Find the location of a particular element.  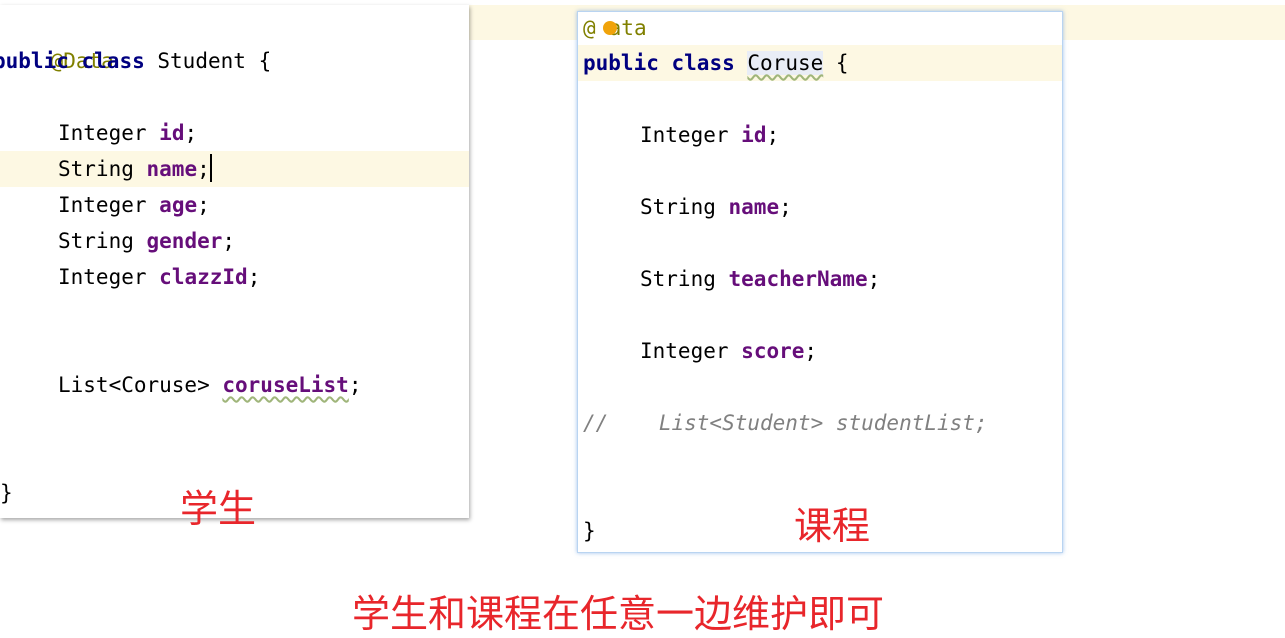

class-declaration: public class Coruse { is located at coordinates (820, 63).